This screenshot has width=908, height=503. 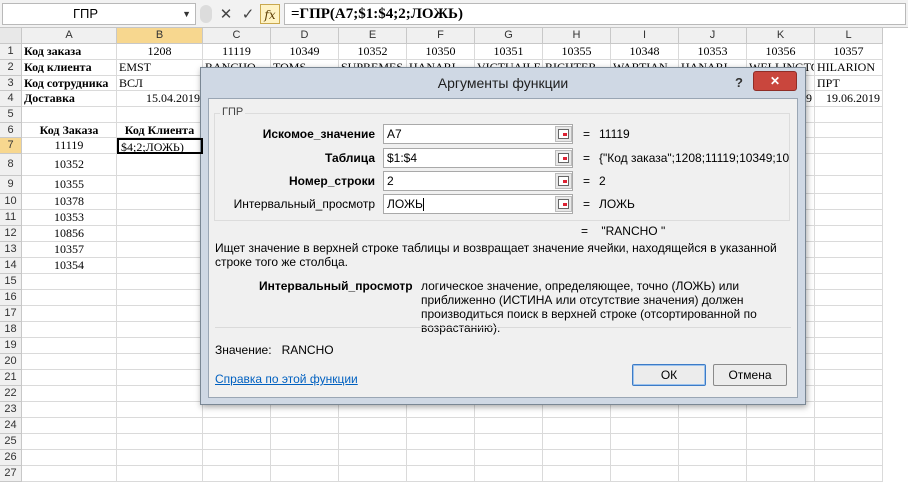 I want to click on cell: 19.06.2019, so click(x=849, y=99).